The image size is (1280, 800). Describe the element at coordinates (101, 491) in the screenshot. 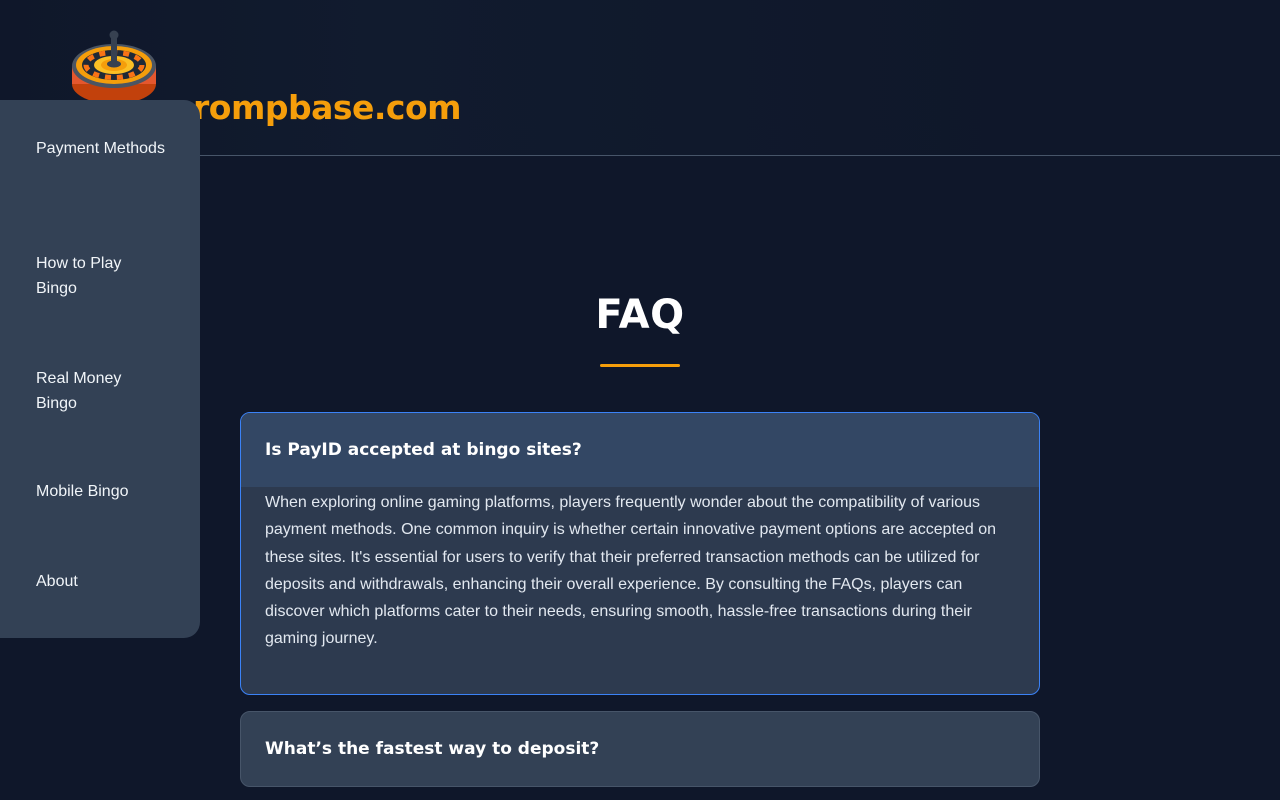

I see `sidebar-item-mobile-bingo: Mobile Bingo` at that location.